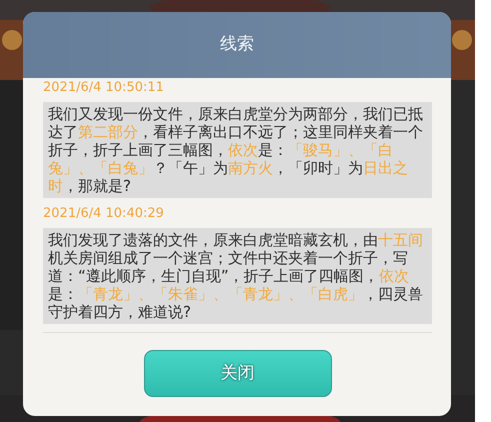 The image size is (491, 422). I want to click on timestamp: 2021/6/4 10:50:11, so click(103, 87).